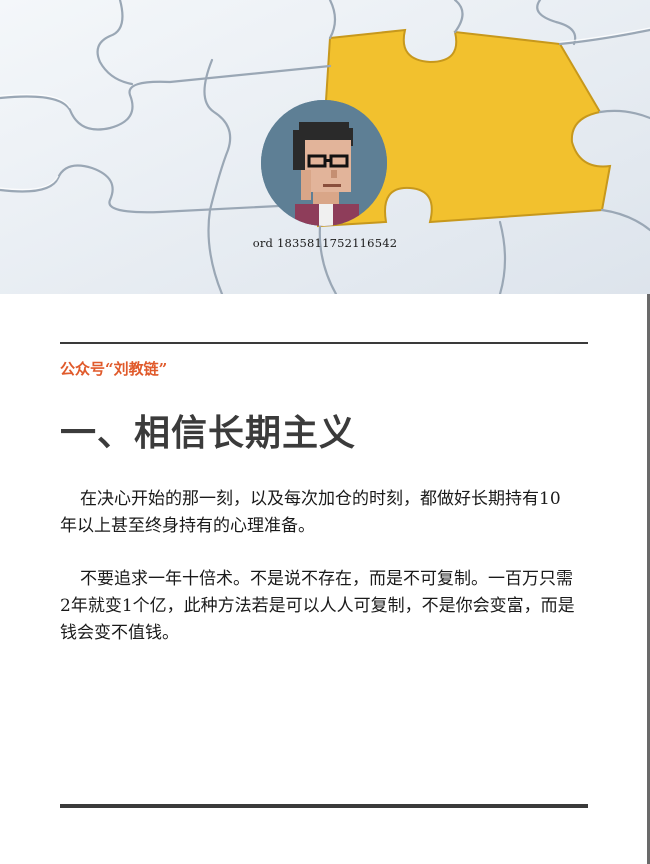 The image size is (650, 864). I want to click on top-divider, so click(324, 343).